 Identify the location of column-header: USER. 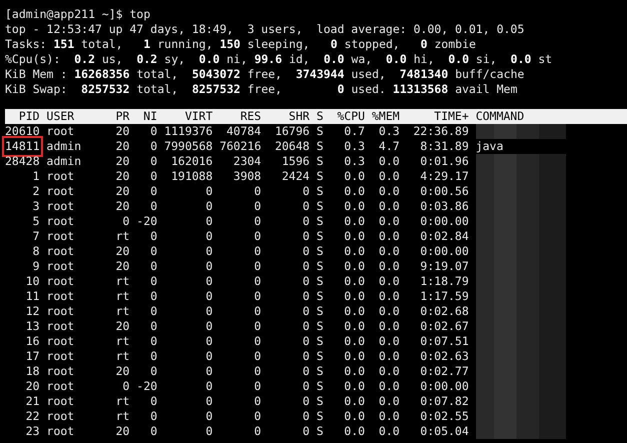
(61, 116).